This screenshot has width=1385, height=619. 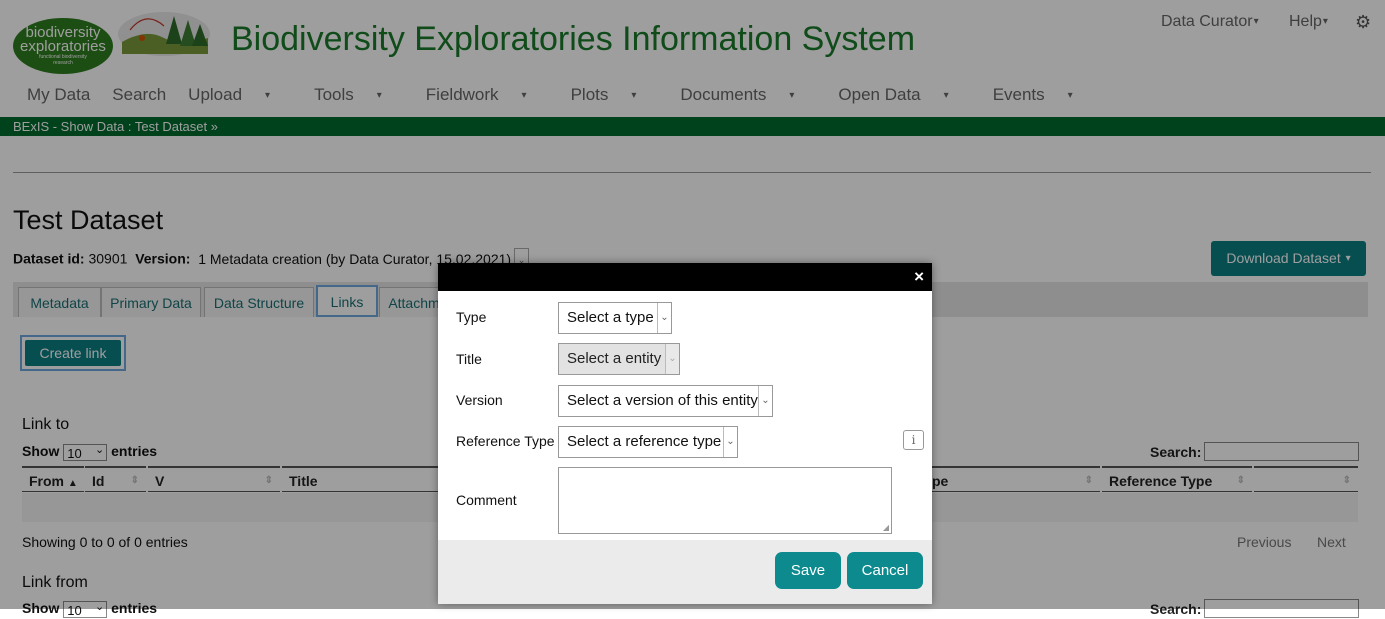 I want to click on info-icon: i, so click(x=913, y=440).